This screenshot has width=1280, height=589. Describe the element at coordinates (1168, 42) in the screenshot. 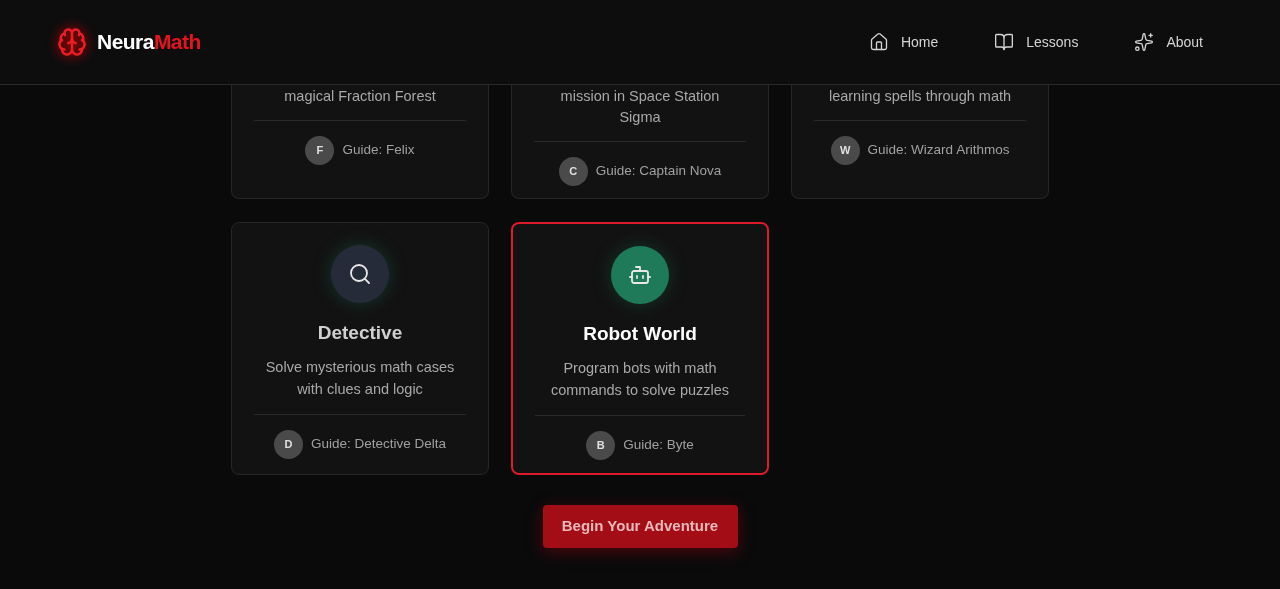

I see `nav-link: About` at that location.